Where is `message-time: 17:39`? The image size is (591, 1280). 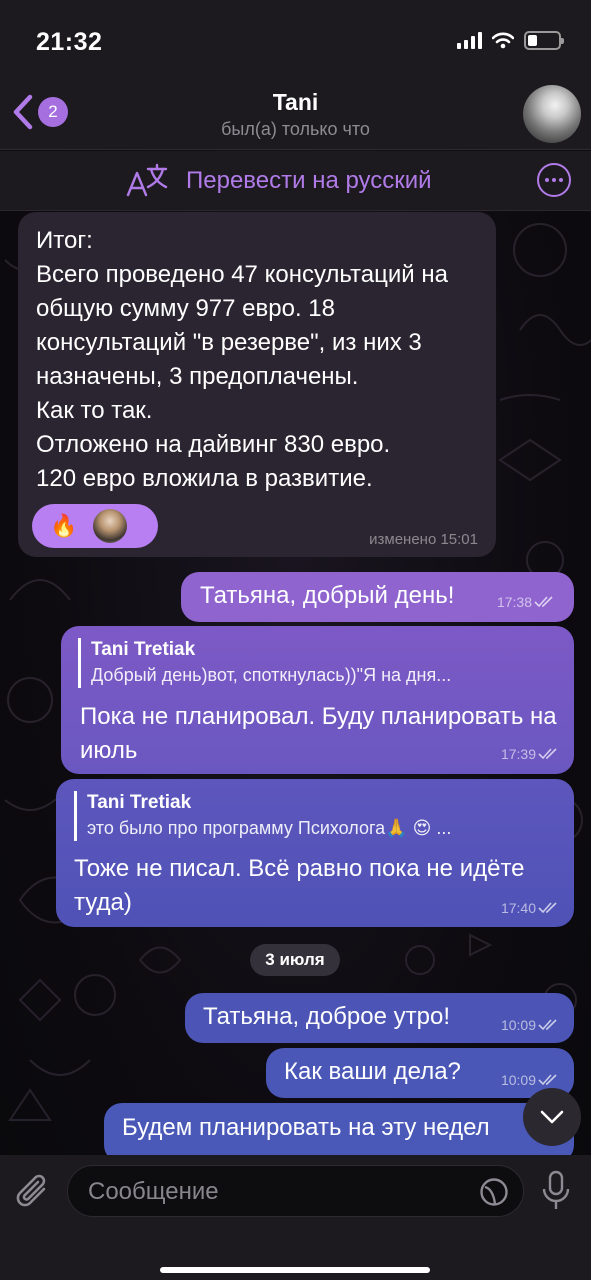
message-time: 17:39 is located at coordinates (518, 754).